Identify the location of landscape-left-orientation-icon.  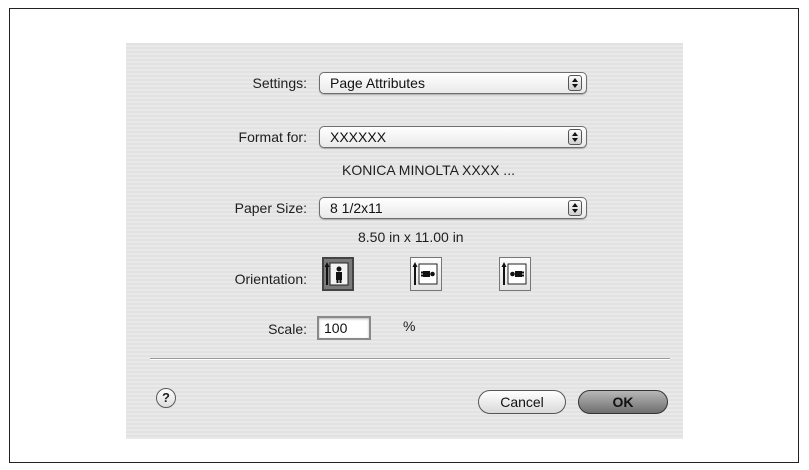
(425, 273).